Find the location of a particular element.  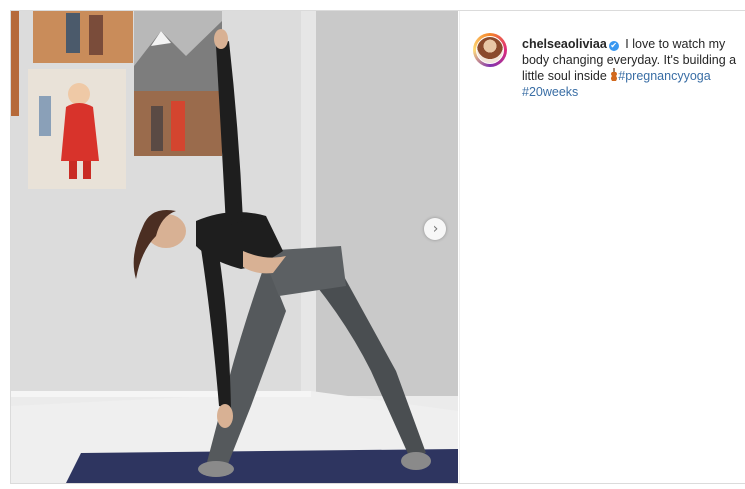

next-image-button: › is located at coordinates (435, 229).